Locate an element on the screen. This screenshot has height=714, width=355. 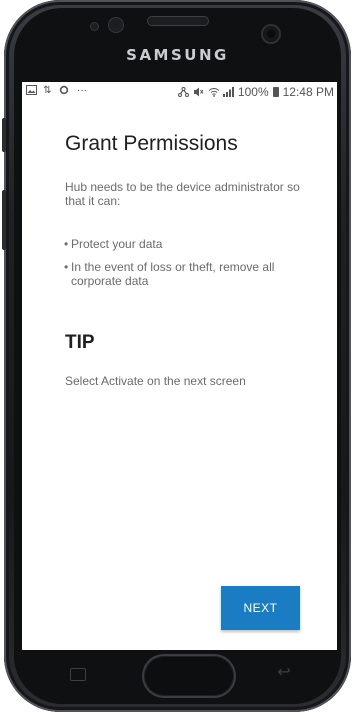
hardware-nav-bar: ↩ is located at coordinates (179, 676).